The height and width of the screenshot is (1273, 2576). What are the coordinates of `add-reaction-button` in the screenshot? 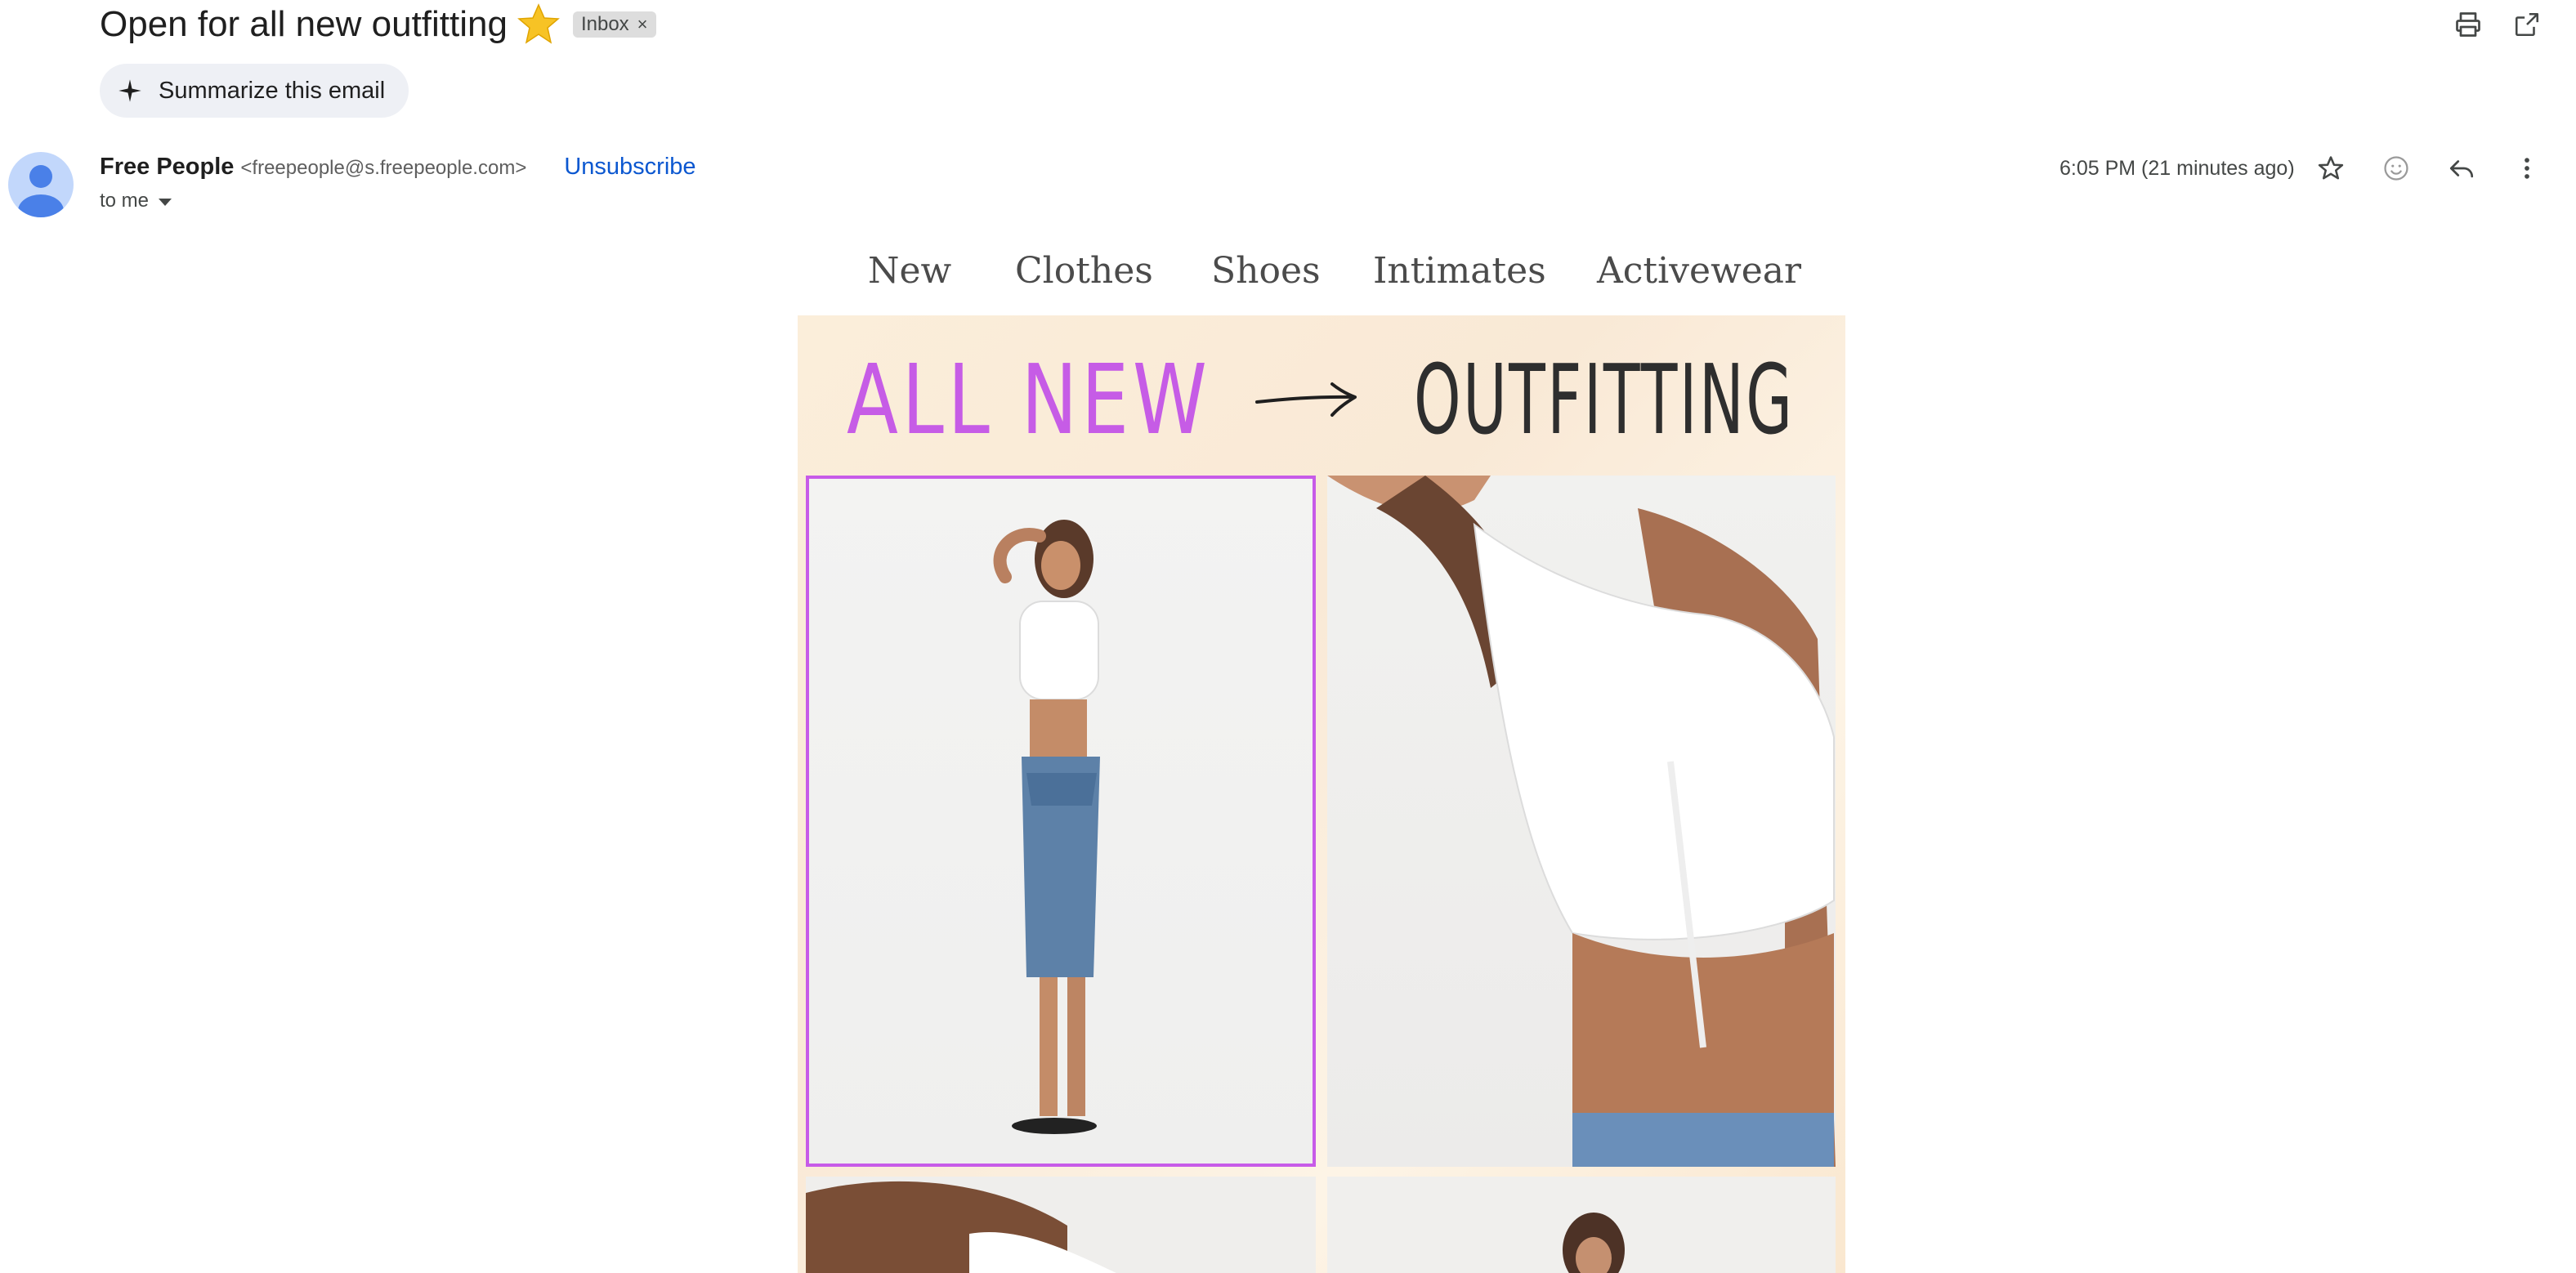 It's located at (2396, 168).